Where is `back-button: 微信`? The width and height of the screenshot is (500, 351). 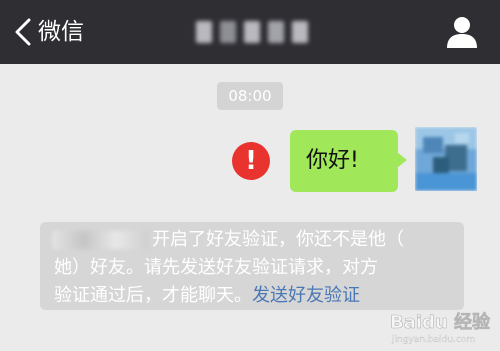
back-button: 微信 is located at coordinates (49, 32).